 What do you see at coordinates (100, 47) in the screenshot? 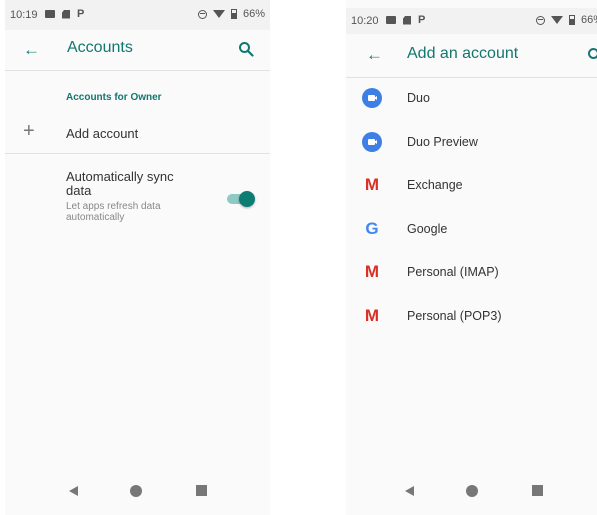
I see `page-title: Accounts` at bounding box center [100, 47].